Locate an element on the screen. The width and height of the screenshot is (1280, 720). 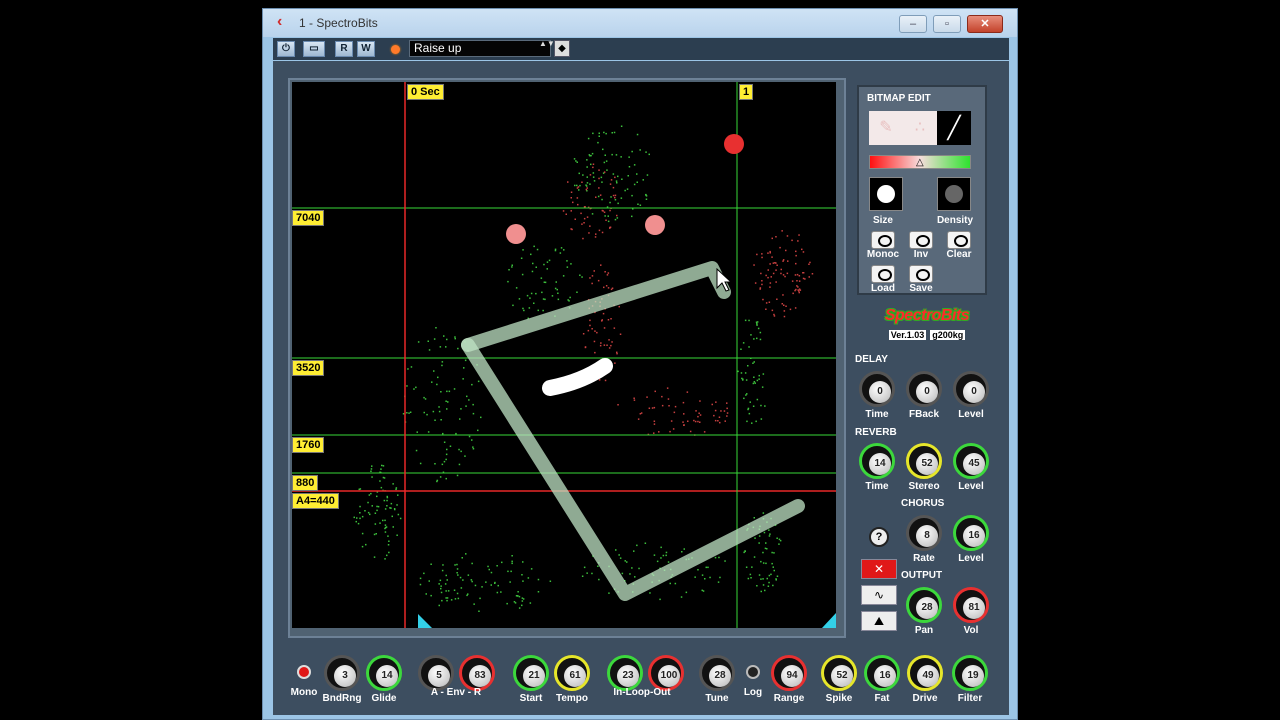
brush-density-icon is located at coordinates (954, 194).